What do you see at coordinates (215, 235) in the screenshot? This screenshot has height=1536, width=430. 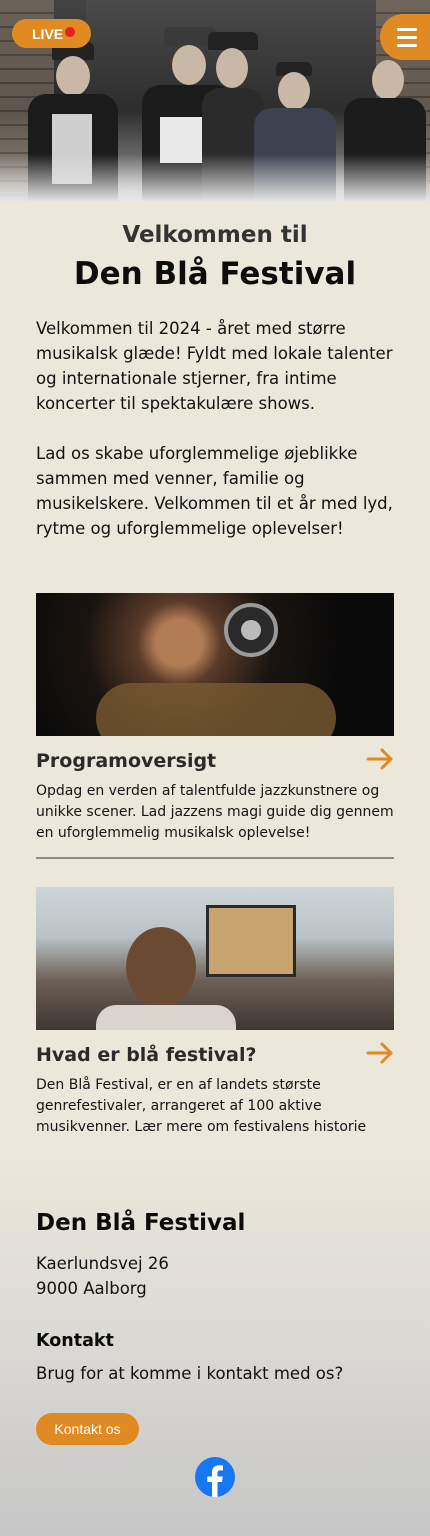 I see `welcome-subtitle: Velkommen til` at bounding box center [215, 235].